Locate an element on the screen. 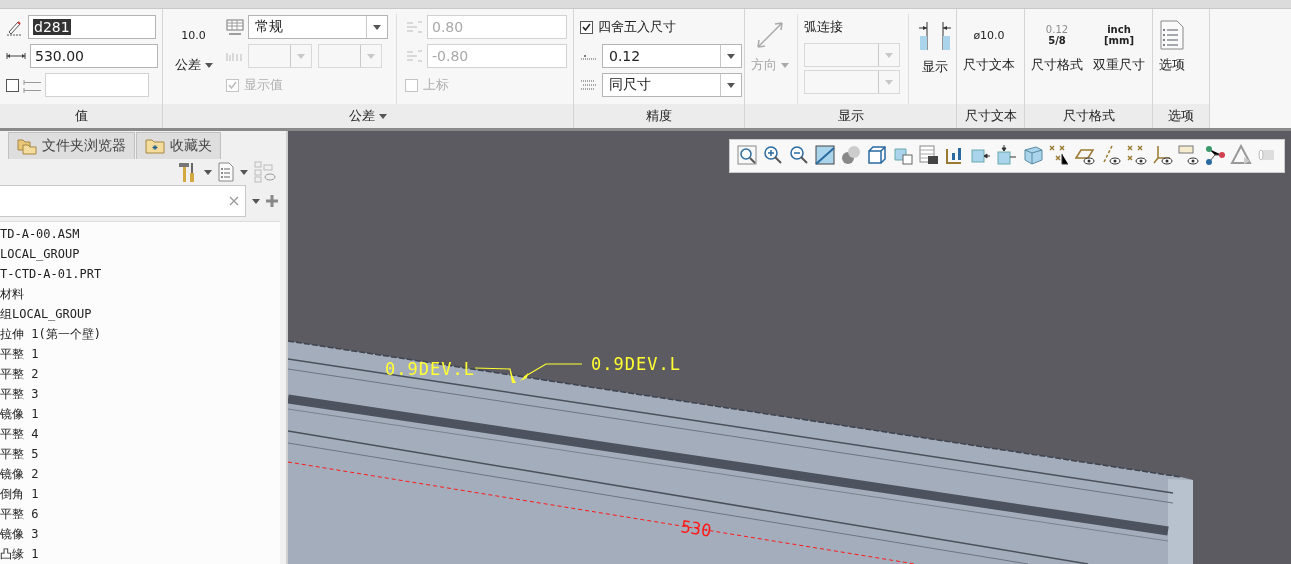 The width and height of the screenshot is (1291, 564). cube-arrow-icon is located at coordinates (1007, 155).